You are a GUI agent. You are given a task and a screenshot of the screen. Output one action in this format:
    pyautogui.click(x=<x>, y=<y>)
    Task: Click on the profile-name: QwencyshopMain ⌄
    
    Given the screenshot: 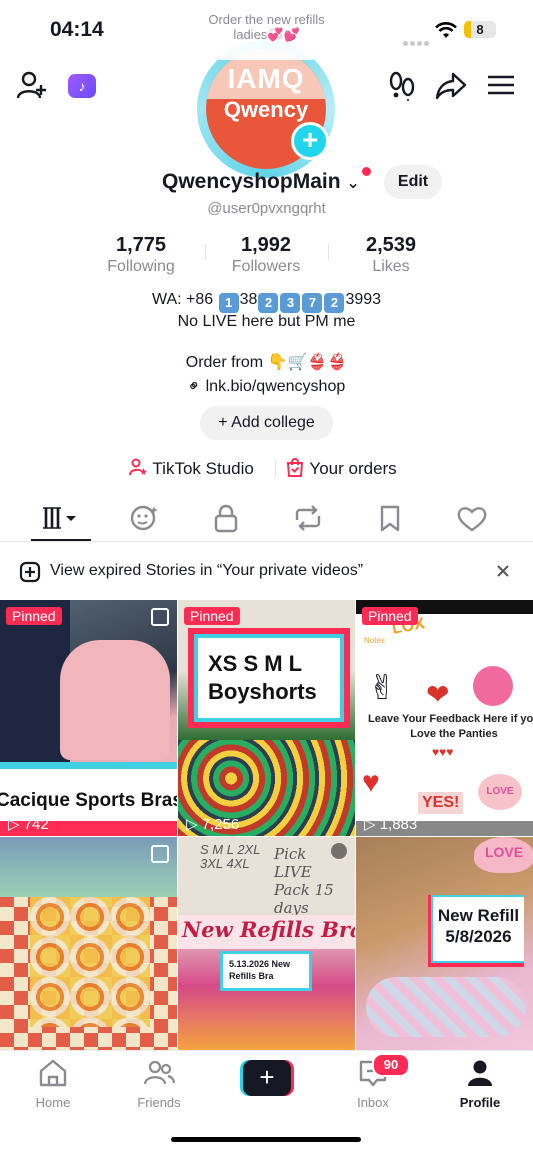 What is the action you would take?
    pyautogui.click(x=261, y=182)
    